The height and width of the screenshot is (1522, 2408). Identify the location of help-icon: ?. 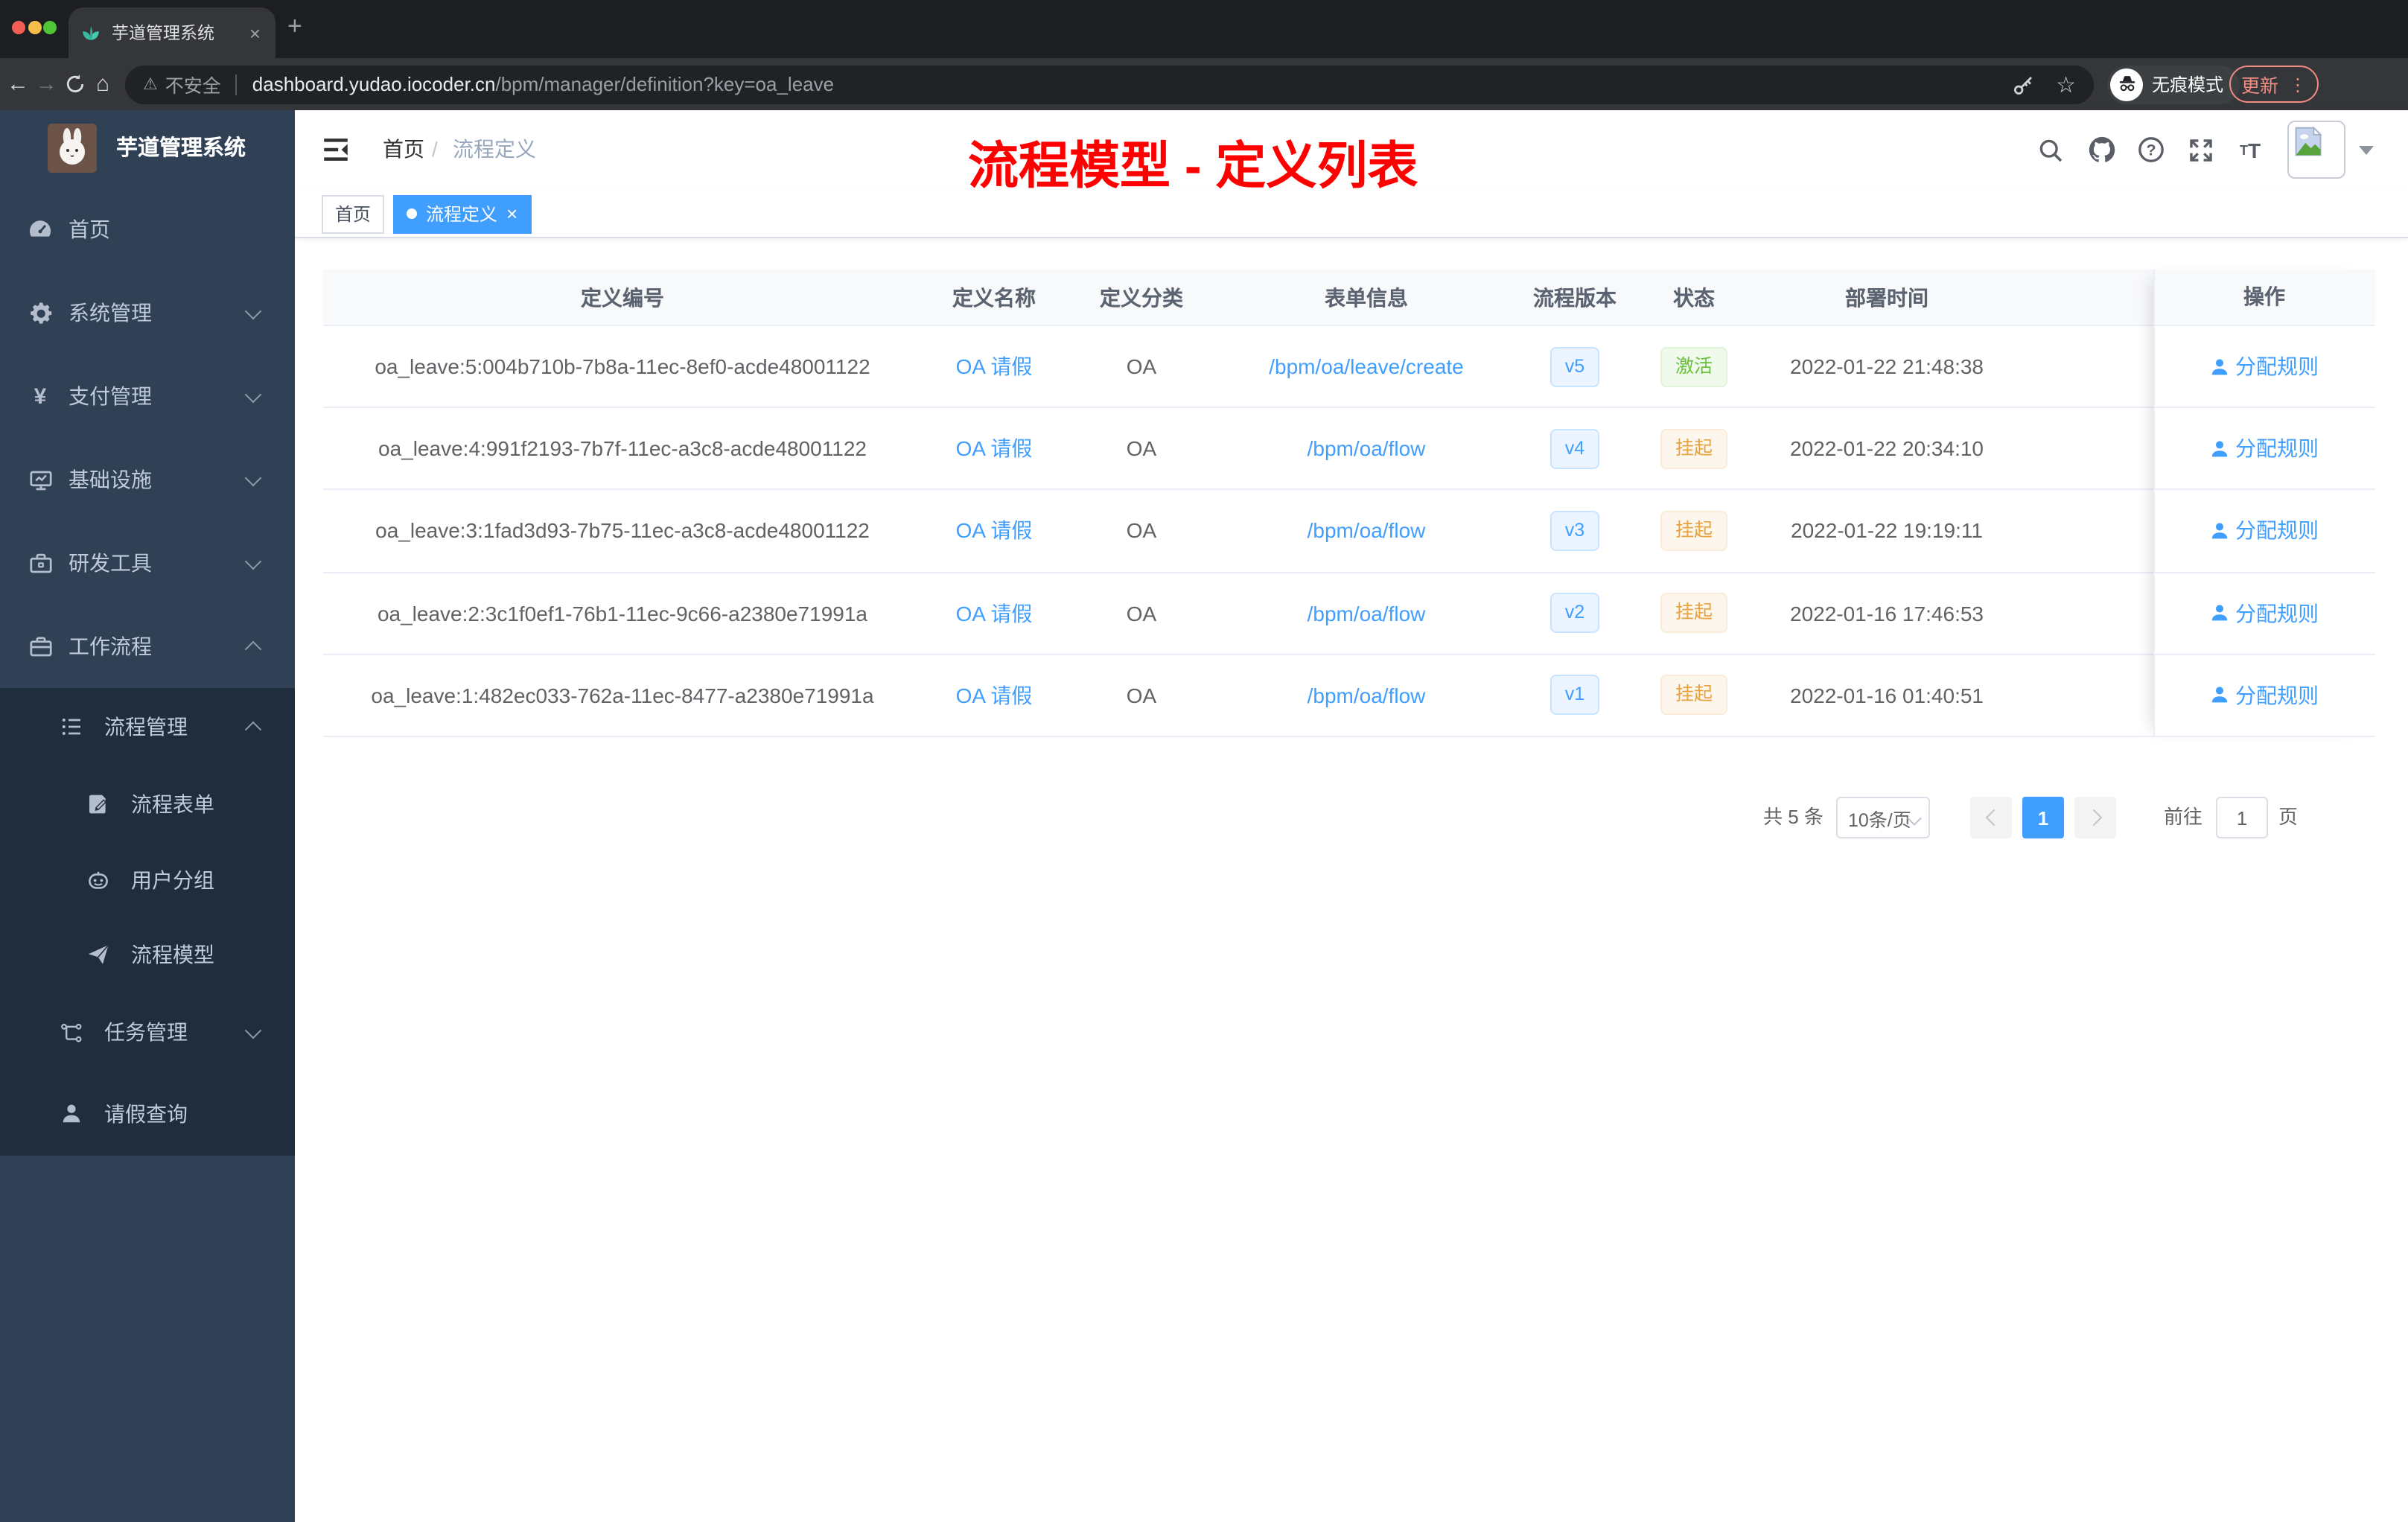
(2150, 149).